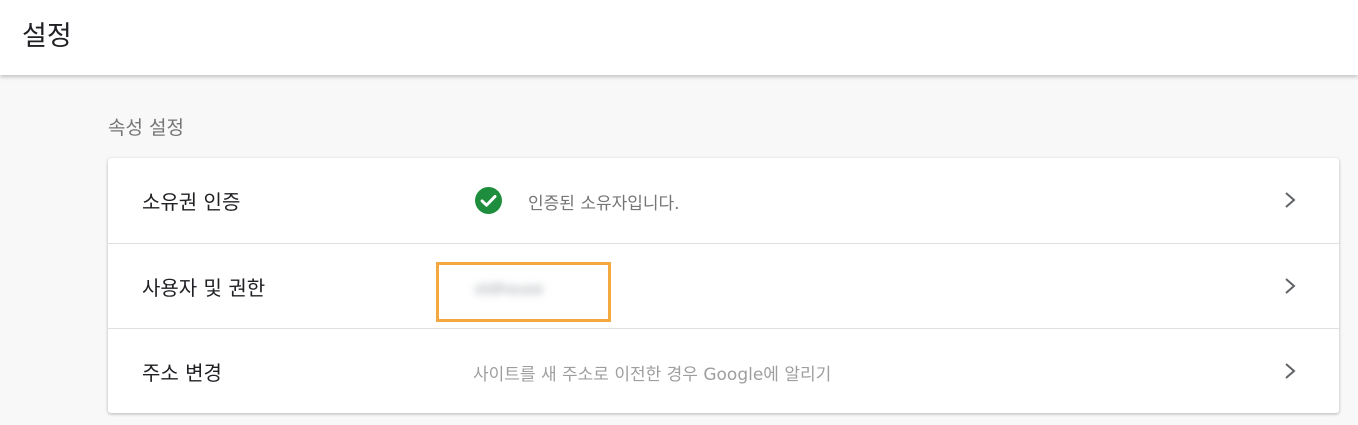  Describe the element at coordinates (204, 288) in the screenshot. I see `users-permissions-label: 사용자 및 권한` at that location.